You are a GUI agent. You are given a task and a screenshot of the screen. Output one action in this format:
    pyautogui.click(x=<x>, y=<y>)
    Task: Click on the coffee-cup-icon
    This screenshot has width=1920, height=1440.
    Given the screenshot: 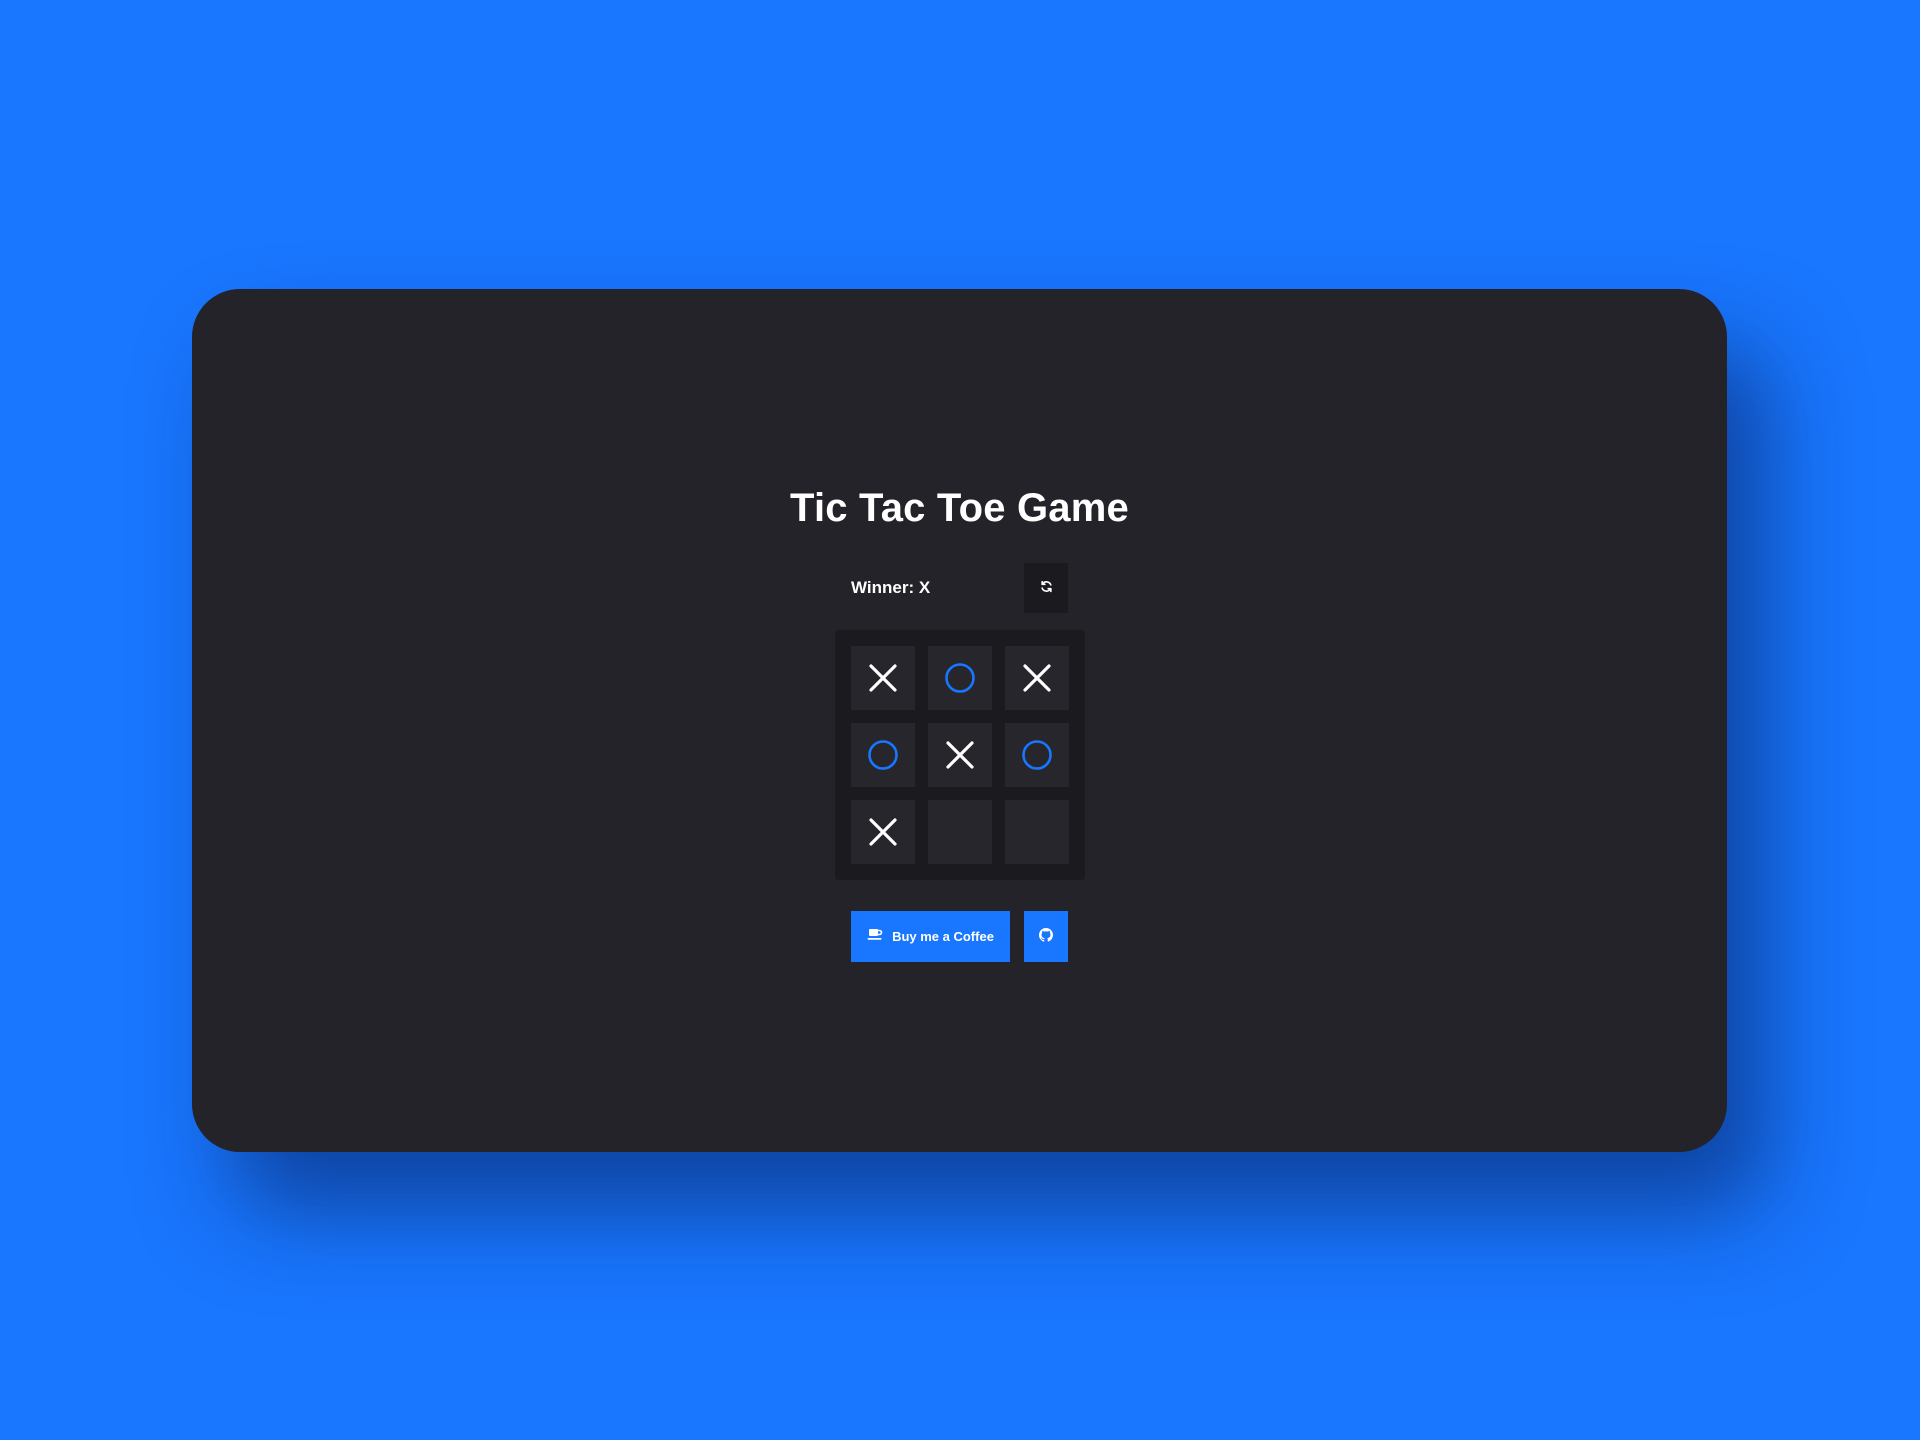 What is the action you would take?
    pyautogui.click(x=875, y=936)
    